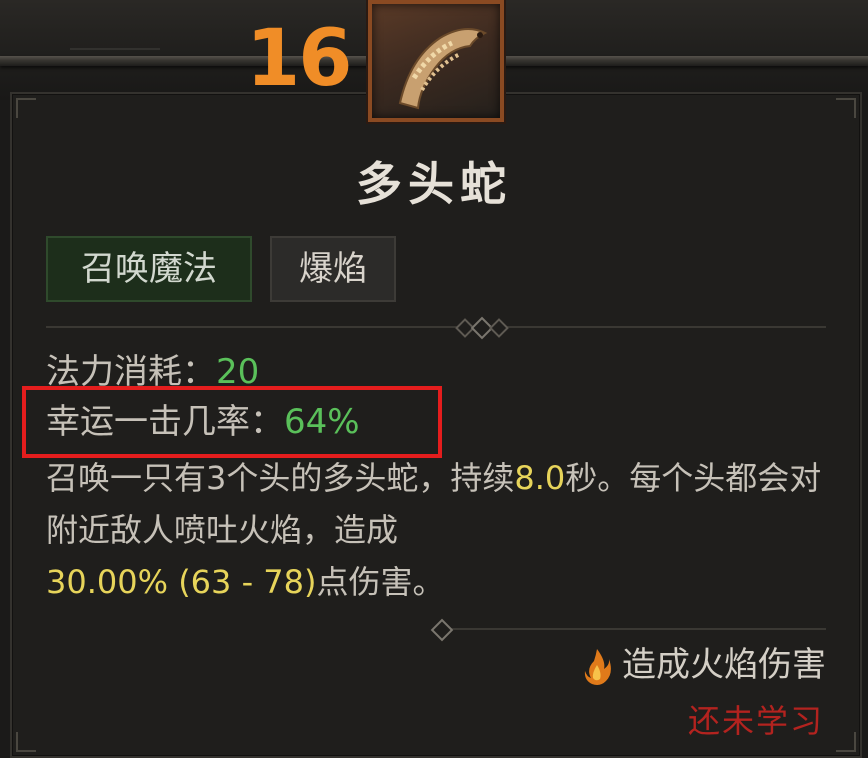 The height and width of the screenshot is (758, 868). Describe the element at coordinates (149, 269) in the screenshot. I see `tag-summoning: 召唤魔法` at that location.